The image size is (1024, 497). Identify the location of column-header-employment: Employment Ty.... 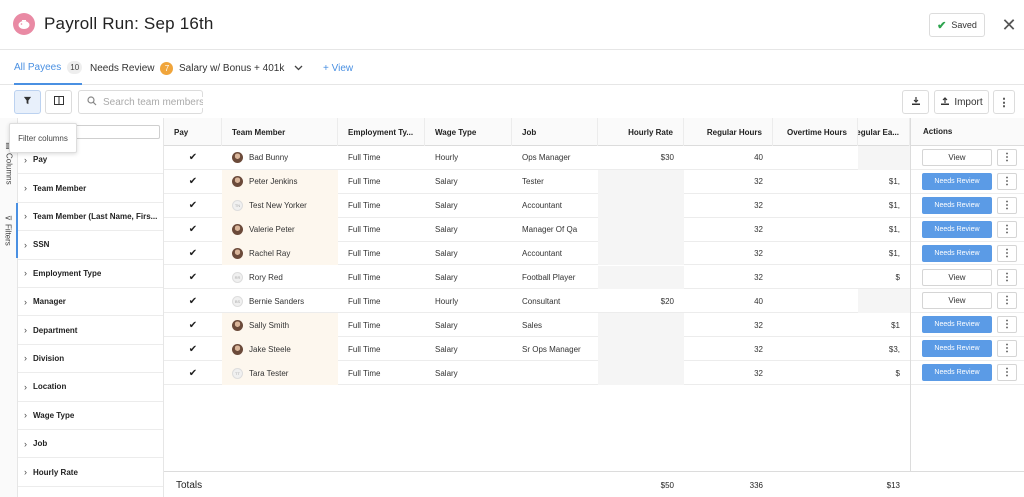
(381, 132).